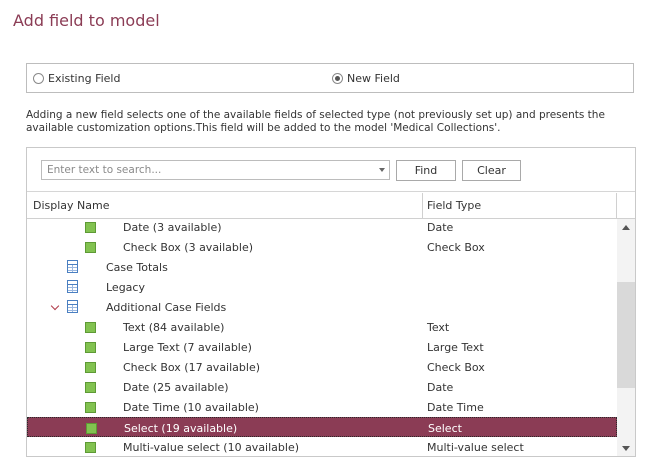 Image resolution: width=659 pixels, height=469 pixels. Describe the element at coordinates (322, 267) in the screenshot. I see `table-row: Case Totals` at that location.